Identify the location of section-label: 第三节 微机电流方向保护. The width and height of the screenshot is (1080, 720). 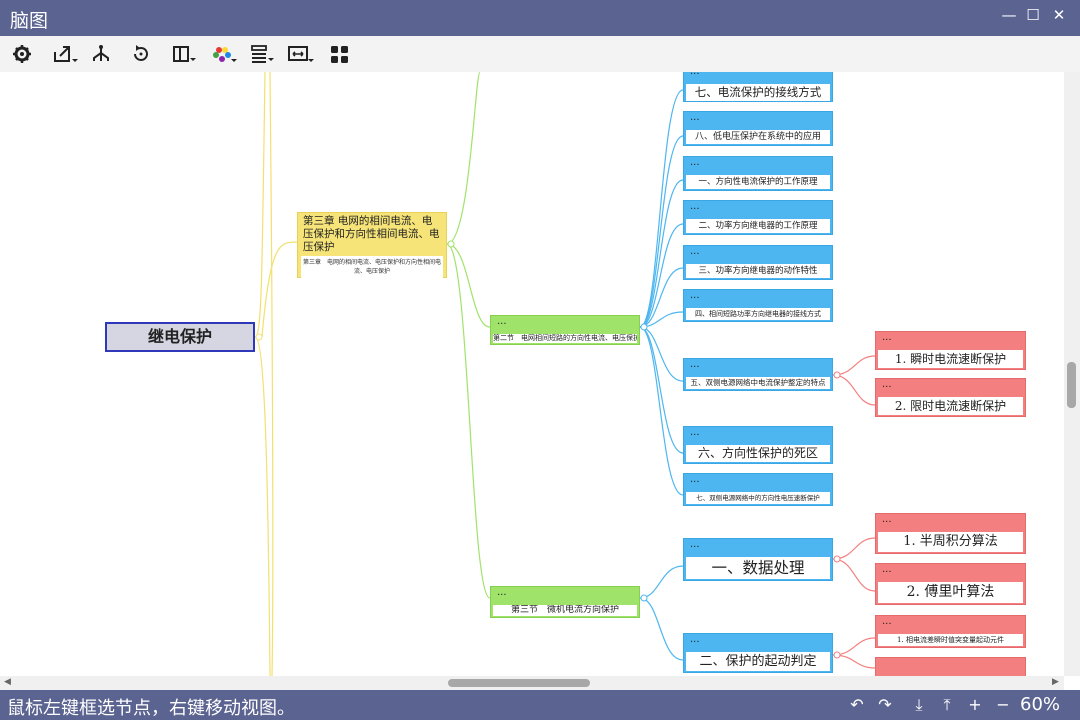
(565, 610).